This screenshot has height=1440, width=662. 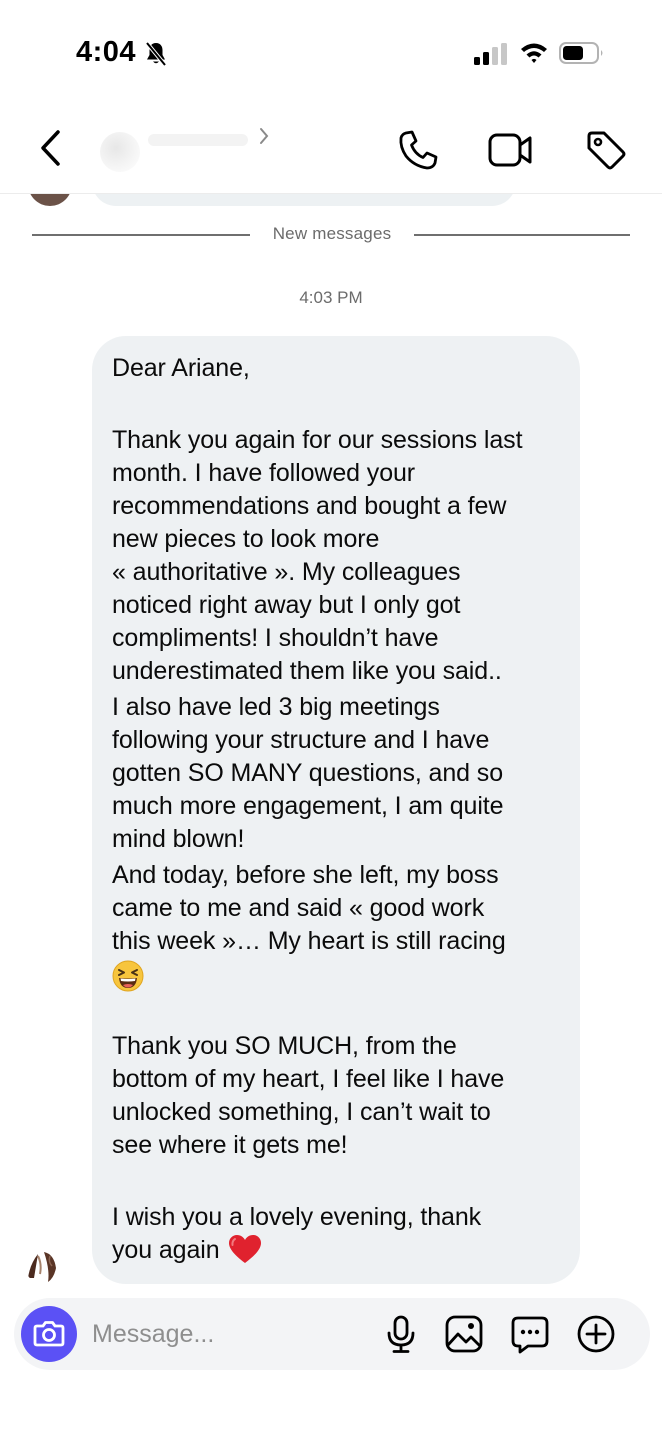 What do you see at coordinates (286, 605) in the screenshot?
I see `message-line: noticed right away but I only got` at bounding box center [286, 605].